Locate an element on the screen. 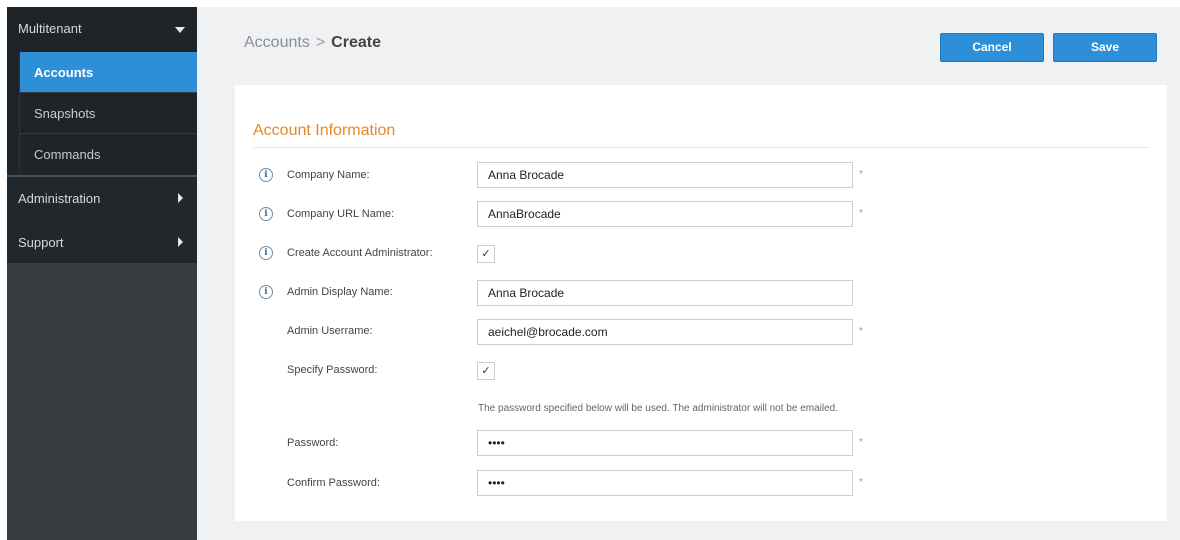 The width and height of the screenshot is (1180, 540). password-label: Password: is located at coordinates (313, 443).